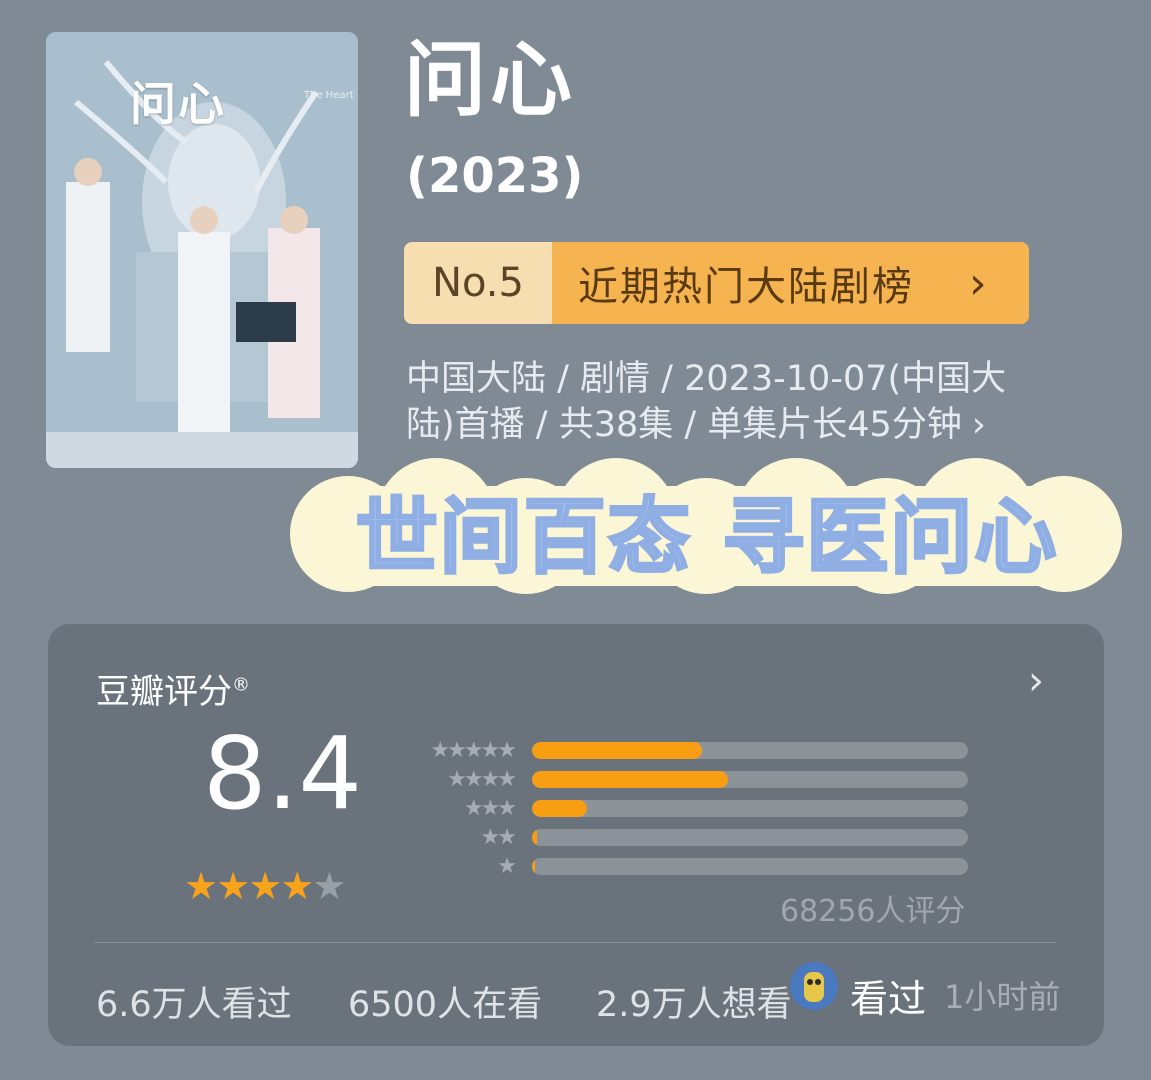 The image size is (1151, 1080). What do you see at coordinates (507, 866) in the screenshot?
I see `distribution-stars: ★` at bounding box center [507, 866].